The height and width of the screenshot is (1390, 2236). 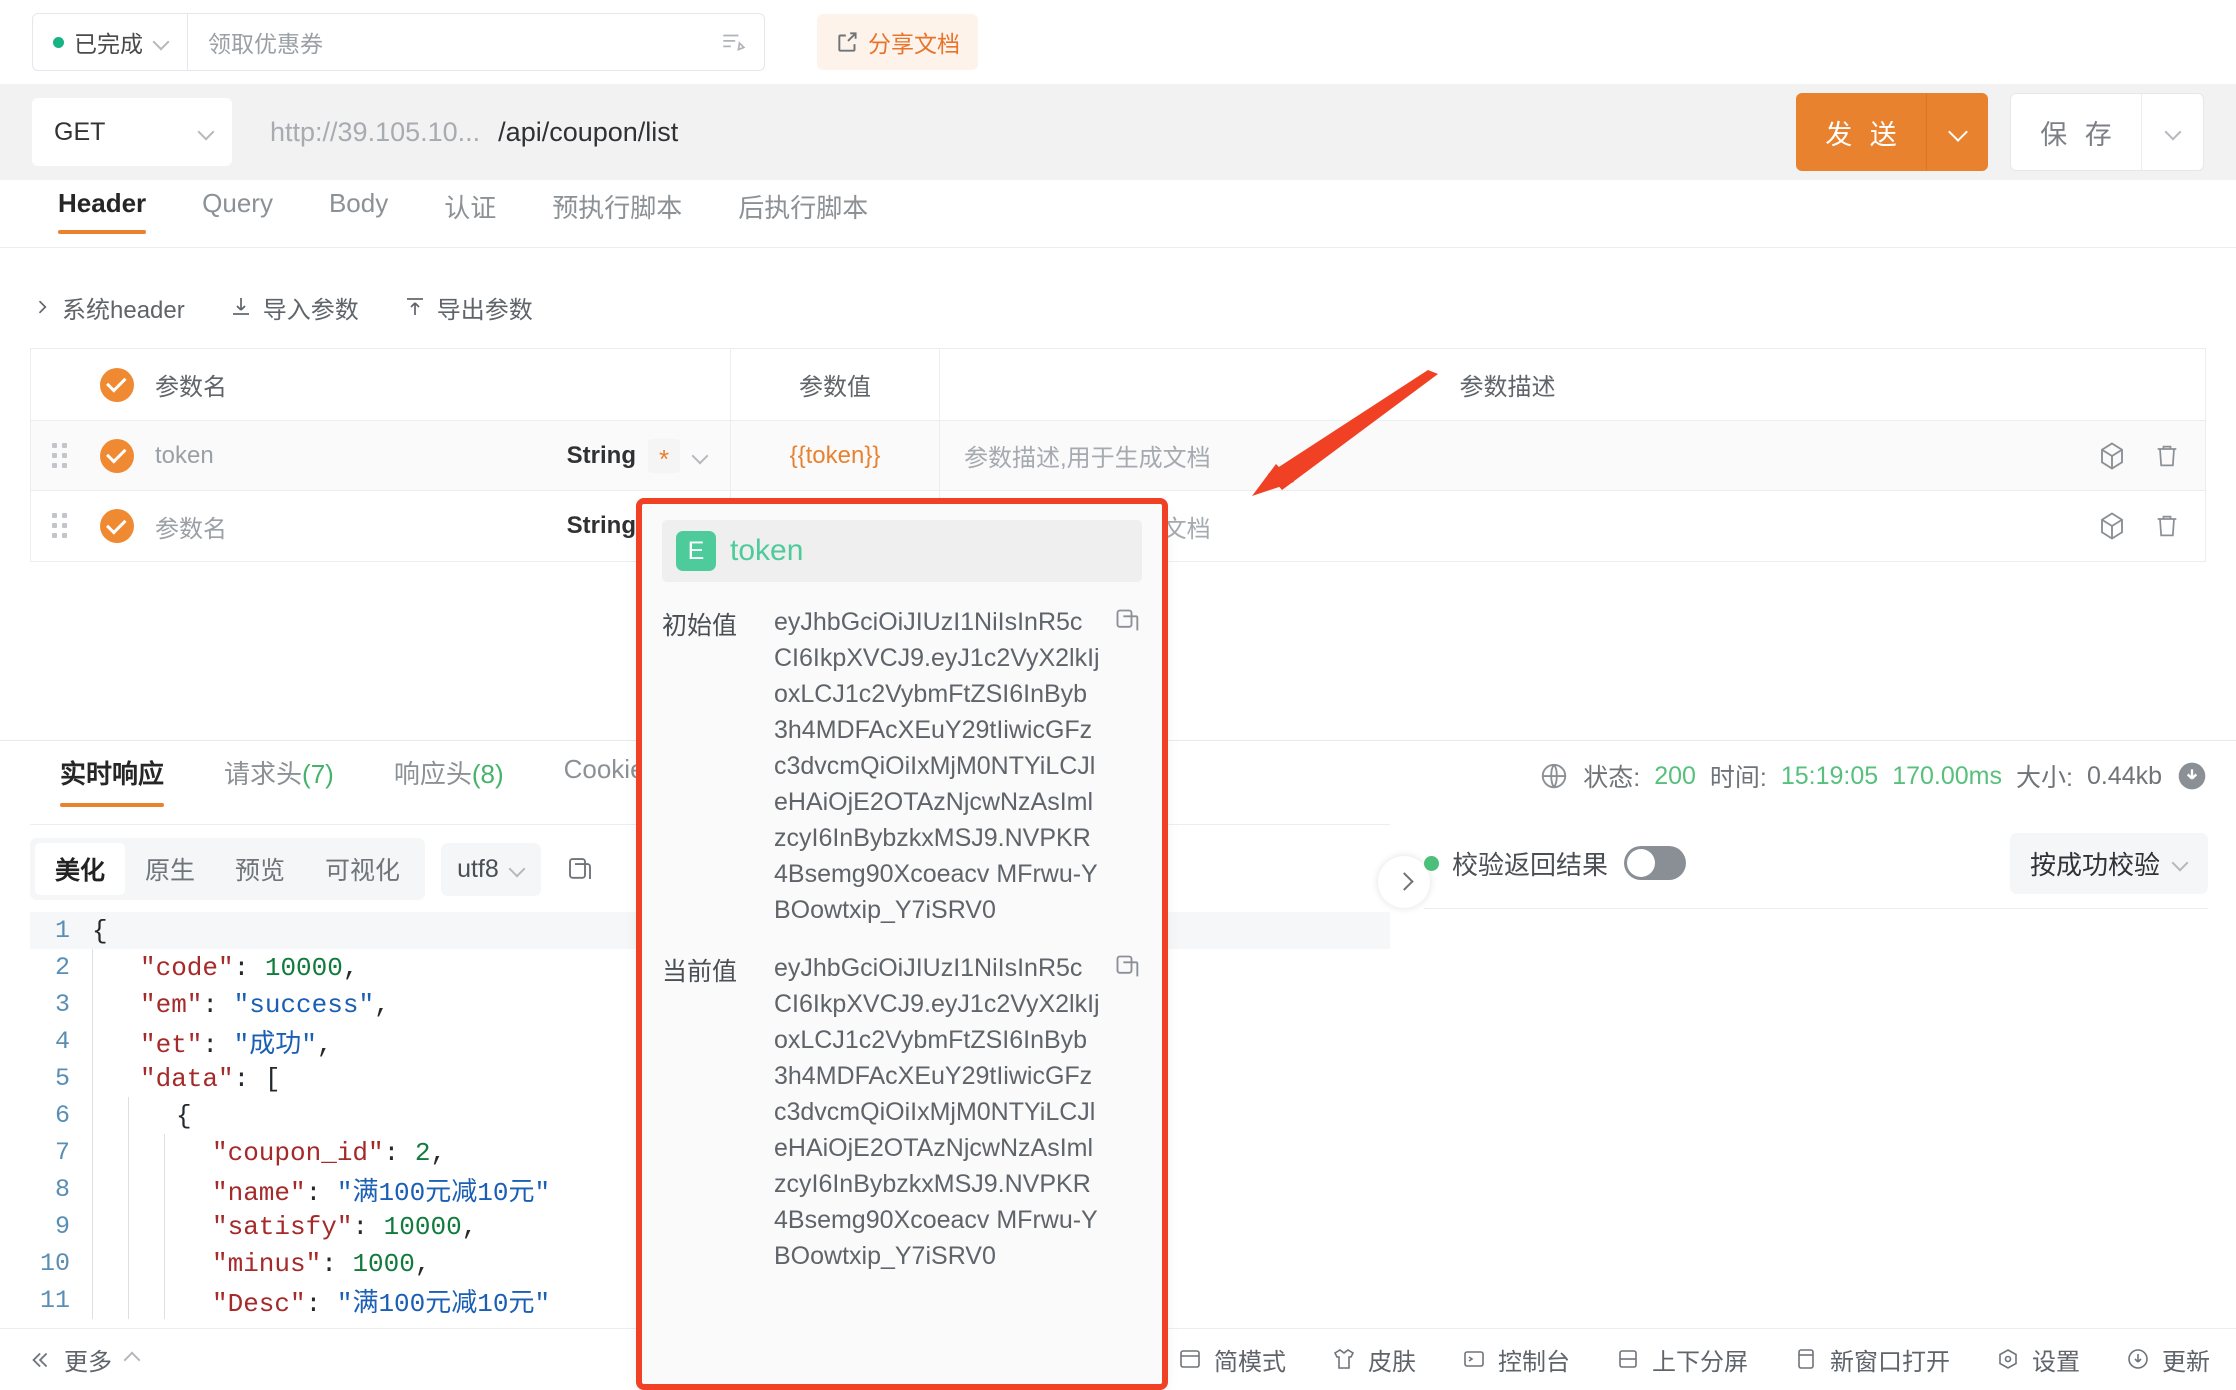 I want to click on http-method-select: GET, so click(x=132, y=132).